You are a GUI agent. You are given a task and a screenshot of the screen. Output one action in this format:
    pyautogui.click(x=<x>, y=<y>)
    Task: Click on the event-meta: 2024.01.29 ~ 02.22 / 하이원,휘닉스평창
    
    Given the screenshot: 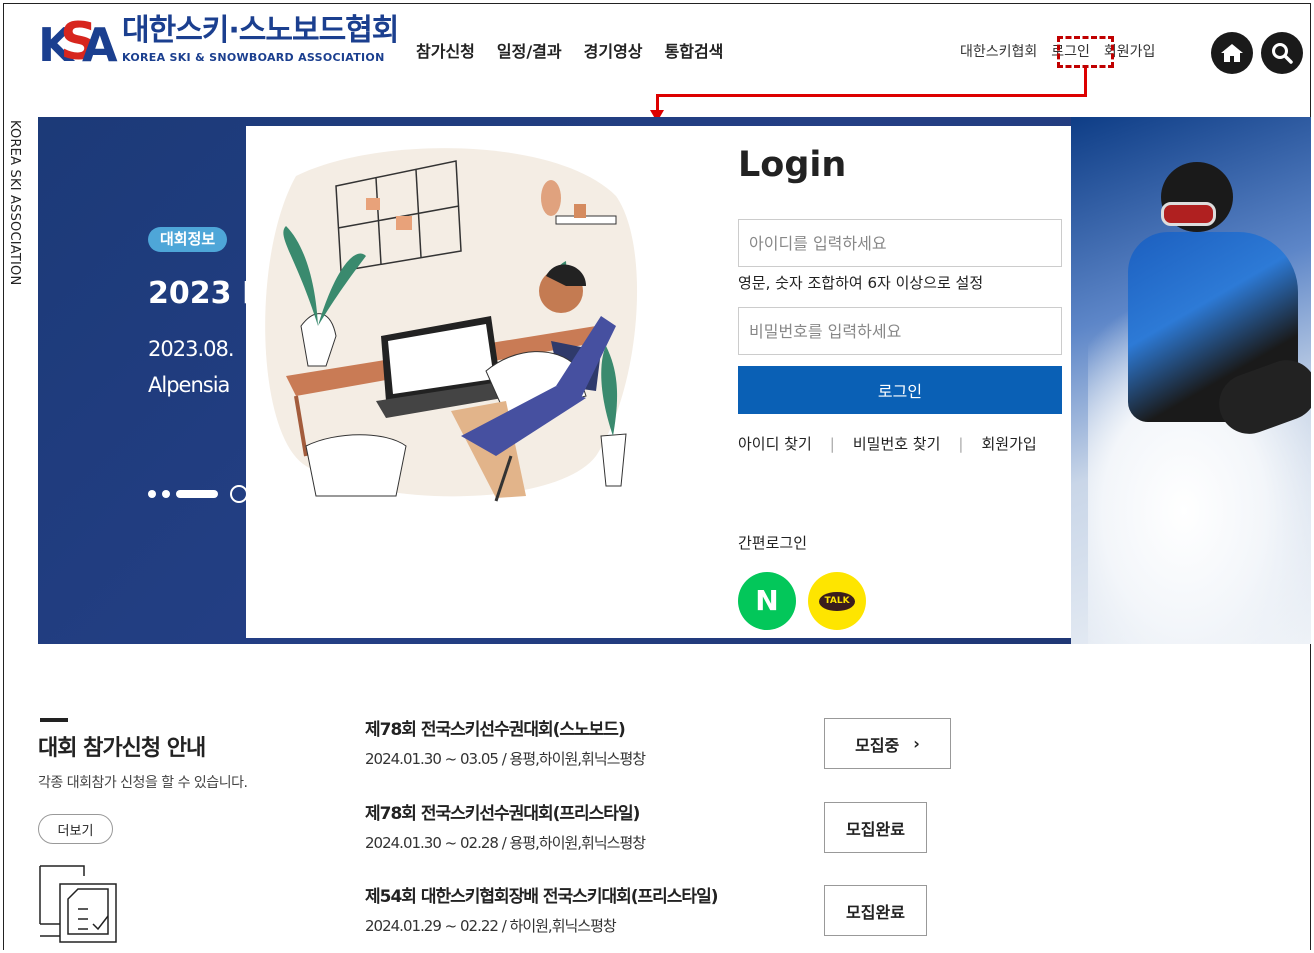 What is the action you would take?
    pyautogui.click(x=491, y=926)
    